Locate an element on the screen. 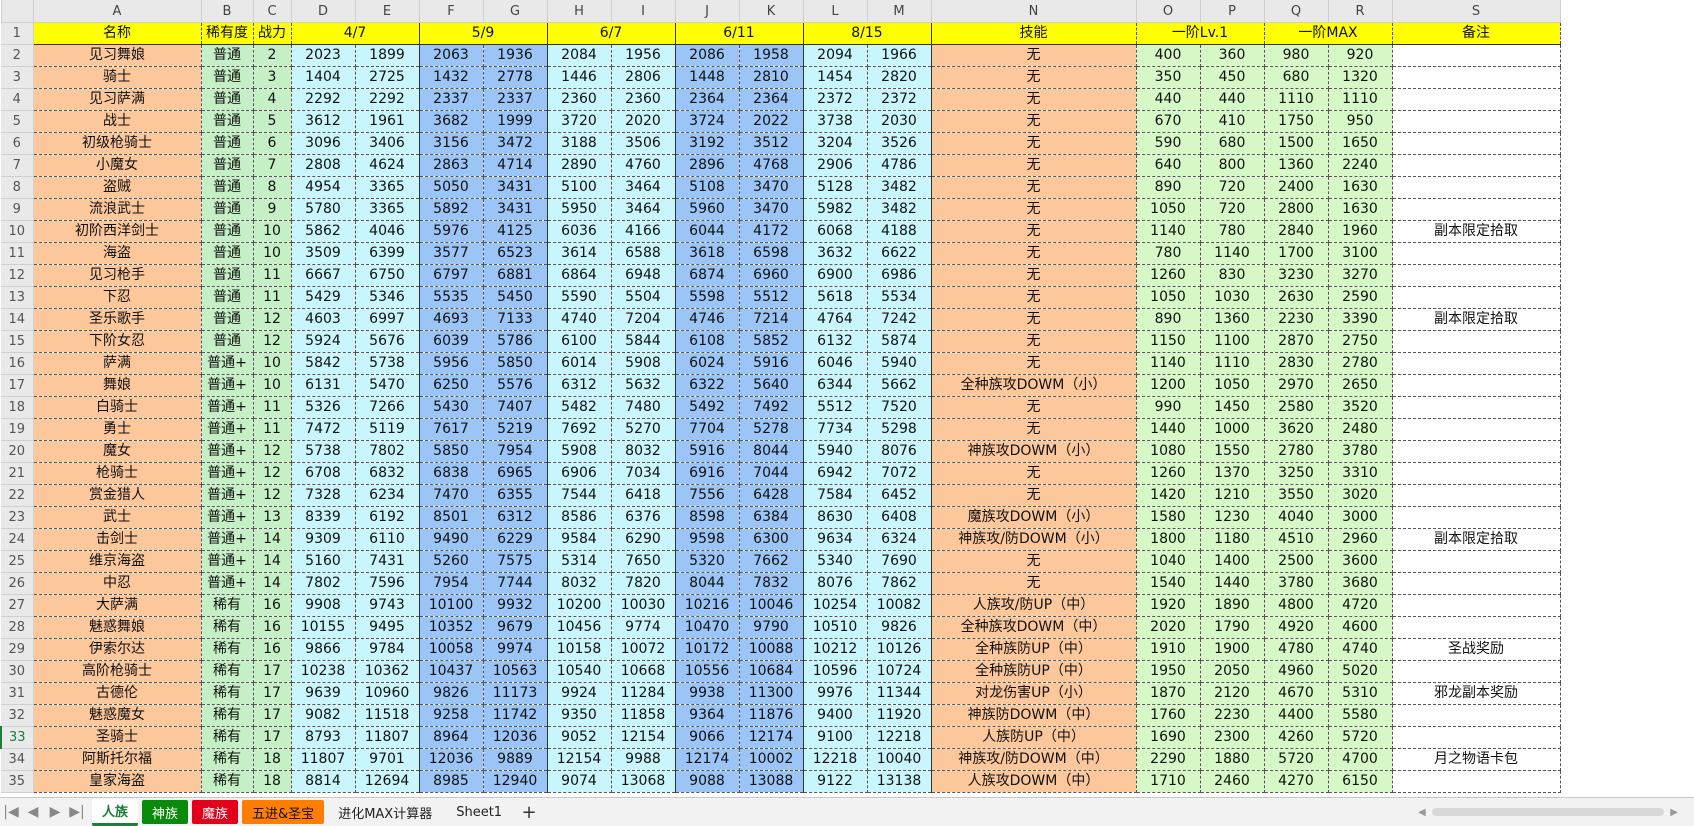 This screenshot has width=1694, height=826. cell-skill: 神族攻DOWM（小） is located at coordinates (1034, 451).